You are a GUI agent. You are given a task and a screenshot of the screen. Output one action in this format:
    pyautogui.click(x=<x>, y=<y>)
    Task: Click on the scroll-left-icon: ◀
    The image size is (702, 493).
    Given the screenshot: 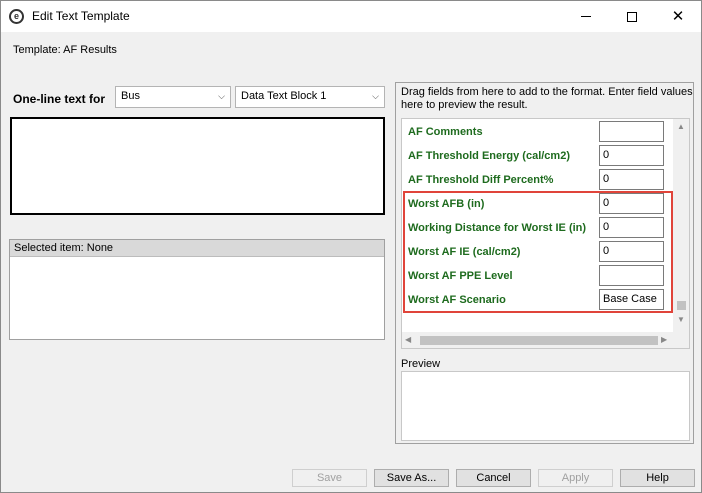 What is the action you would take?
    pyautogui.click(x=408, y=339)
    